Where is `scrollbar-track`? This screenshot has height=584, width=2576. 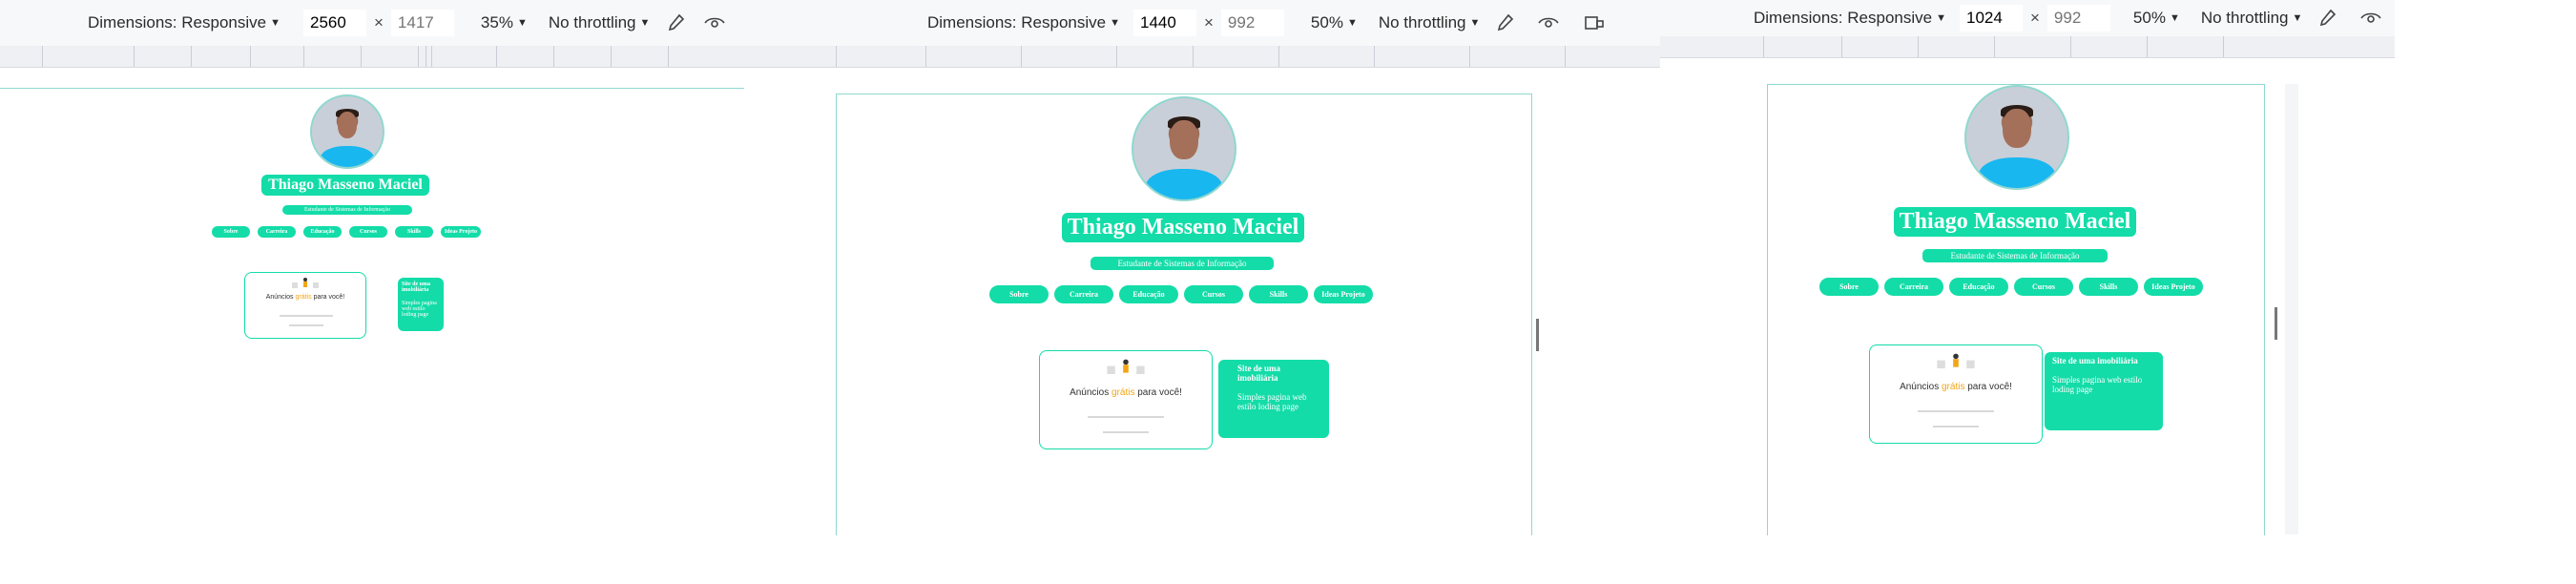 scrollbar-track is located at coordinates (2291, 309).